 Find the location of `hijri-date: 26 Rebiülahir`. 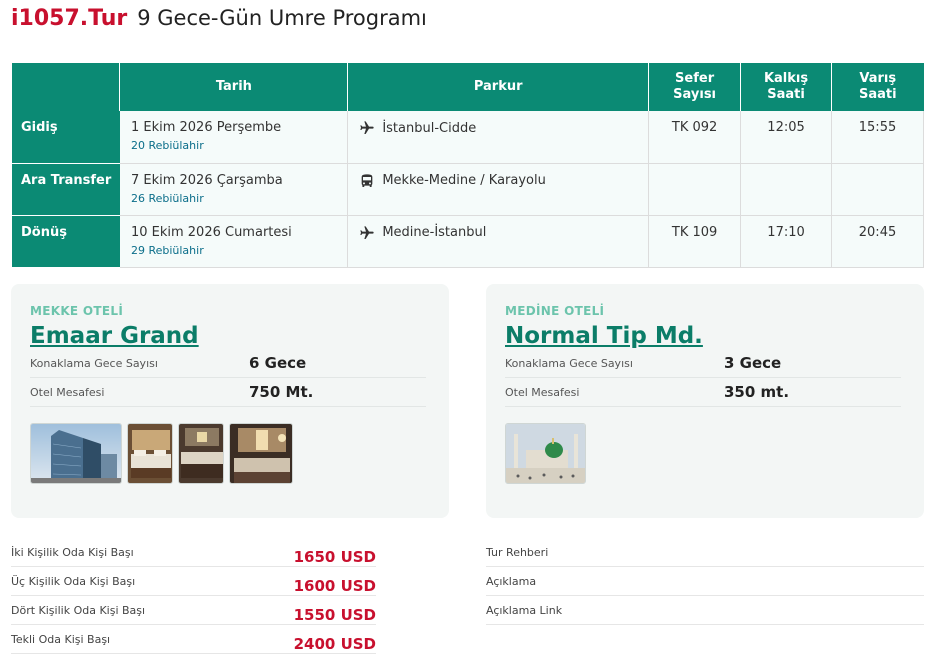

hijri-date: 26 Rebiülahir is located at coordinates (167, 198).